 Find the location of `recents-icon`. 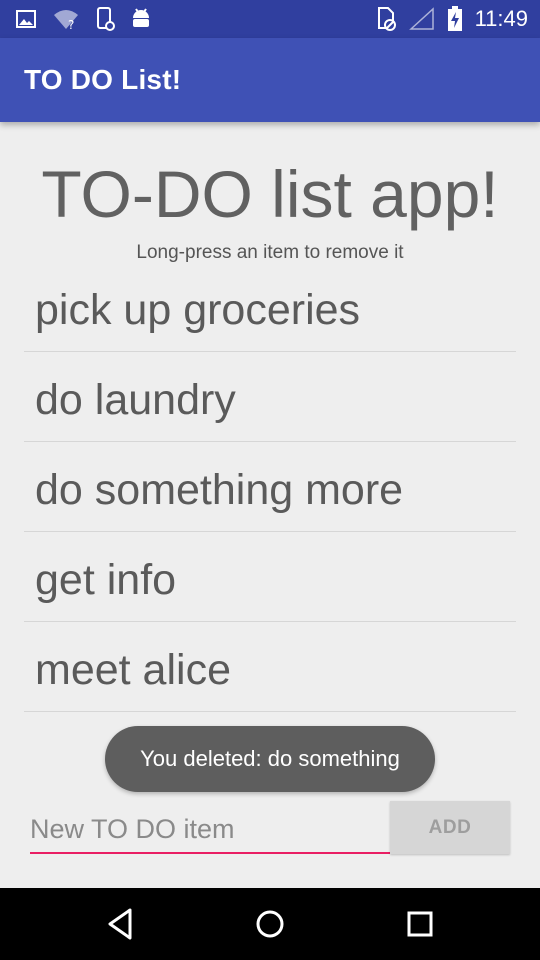

recents-icon is located at coordinates (420, 924).